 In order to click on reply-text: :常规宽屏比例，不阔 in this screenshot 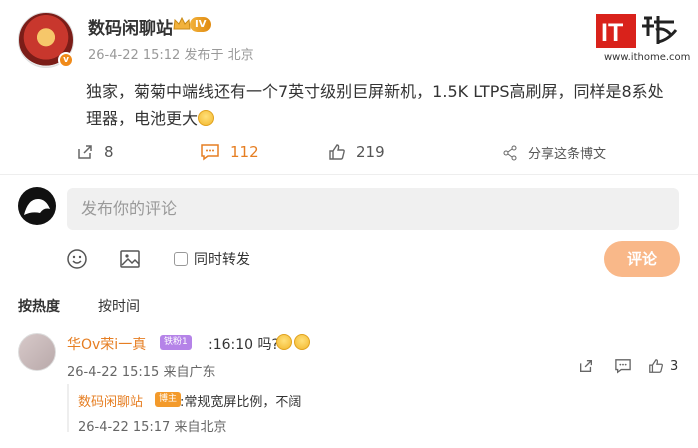, I will do `click(241, 402)`.